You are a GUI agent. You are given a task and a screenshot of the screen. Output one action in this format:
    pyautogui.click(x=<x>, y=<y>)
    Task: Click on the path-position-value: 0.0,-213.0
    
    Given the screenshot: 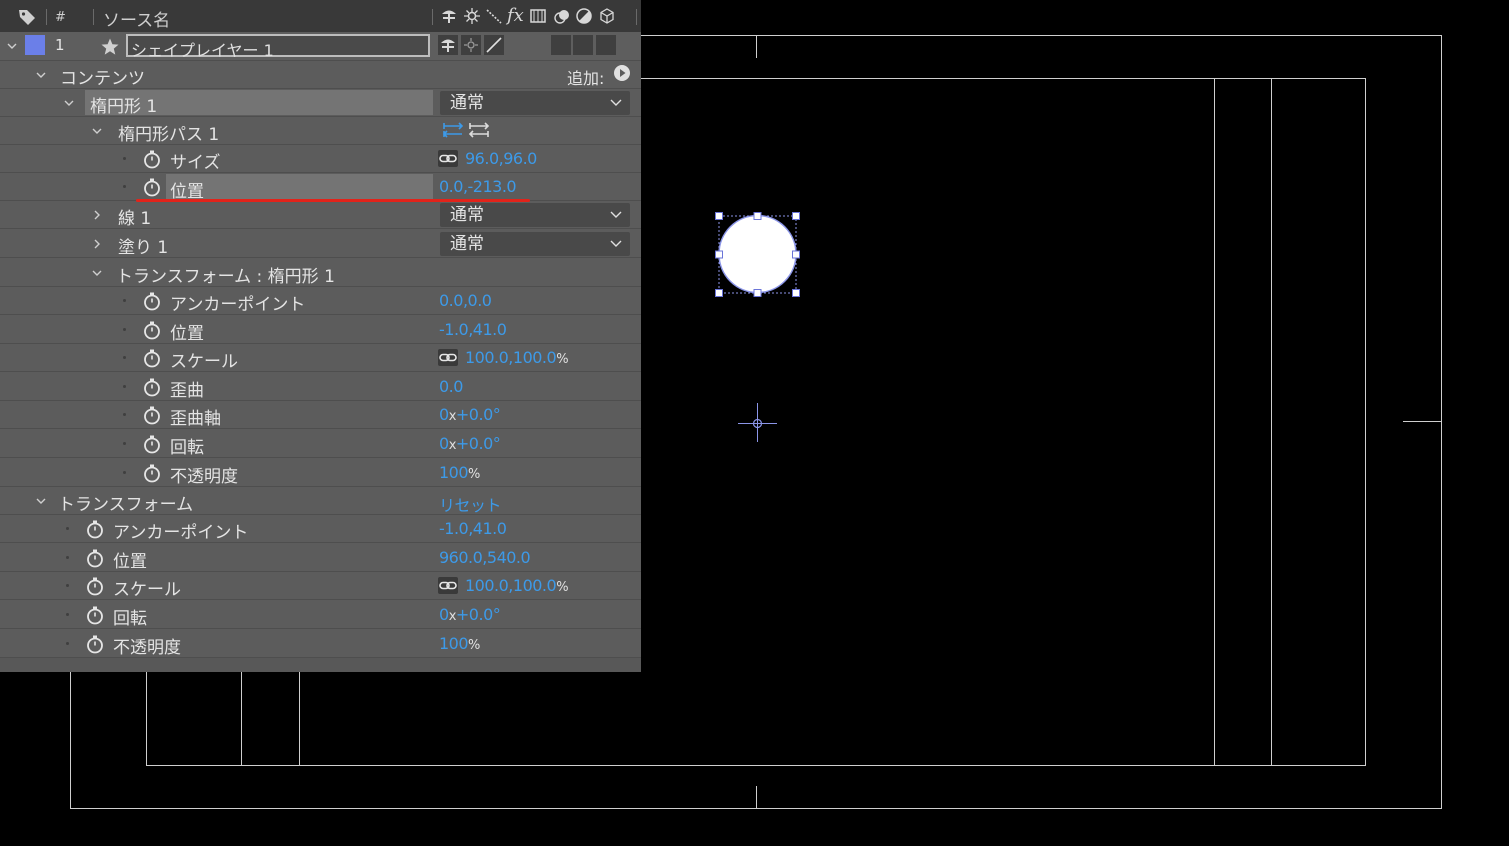 What is the action you would take?
    pyautogui.click(x=478, y=186)
    